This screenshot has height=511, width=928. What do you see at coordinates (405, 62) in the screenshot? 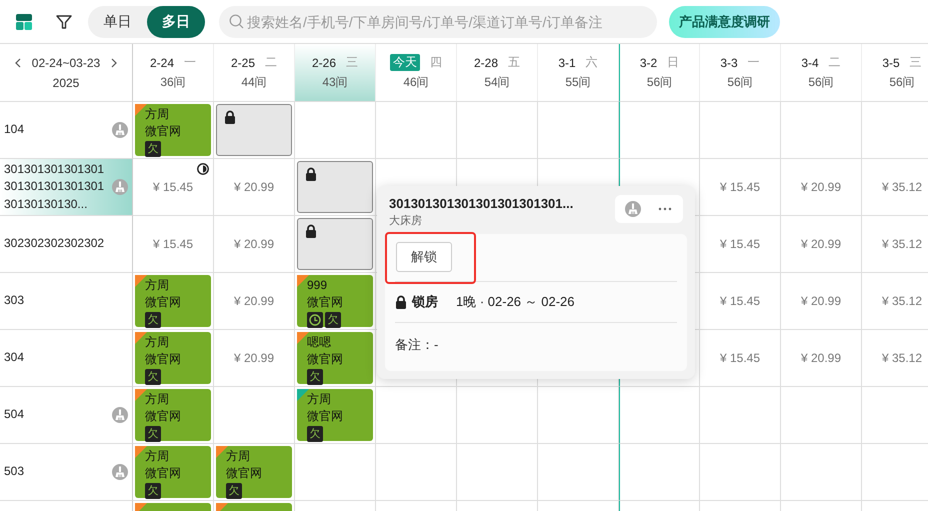
I see `today-badge: 今天` at bounding box center [405, 62].